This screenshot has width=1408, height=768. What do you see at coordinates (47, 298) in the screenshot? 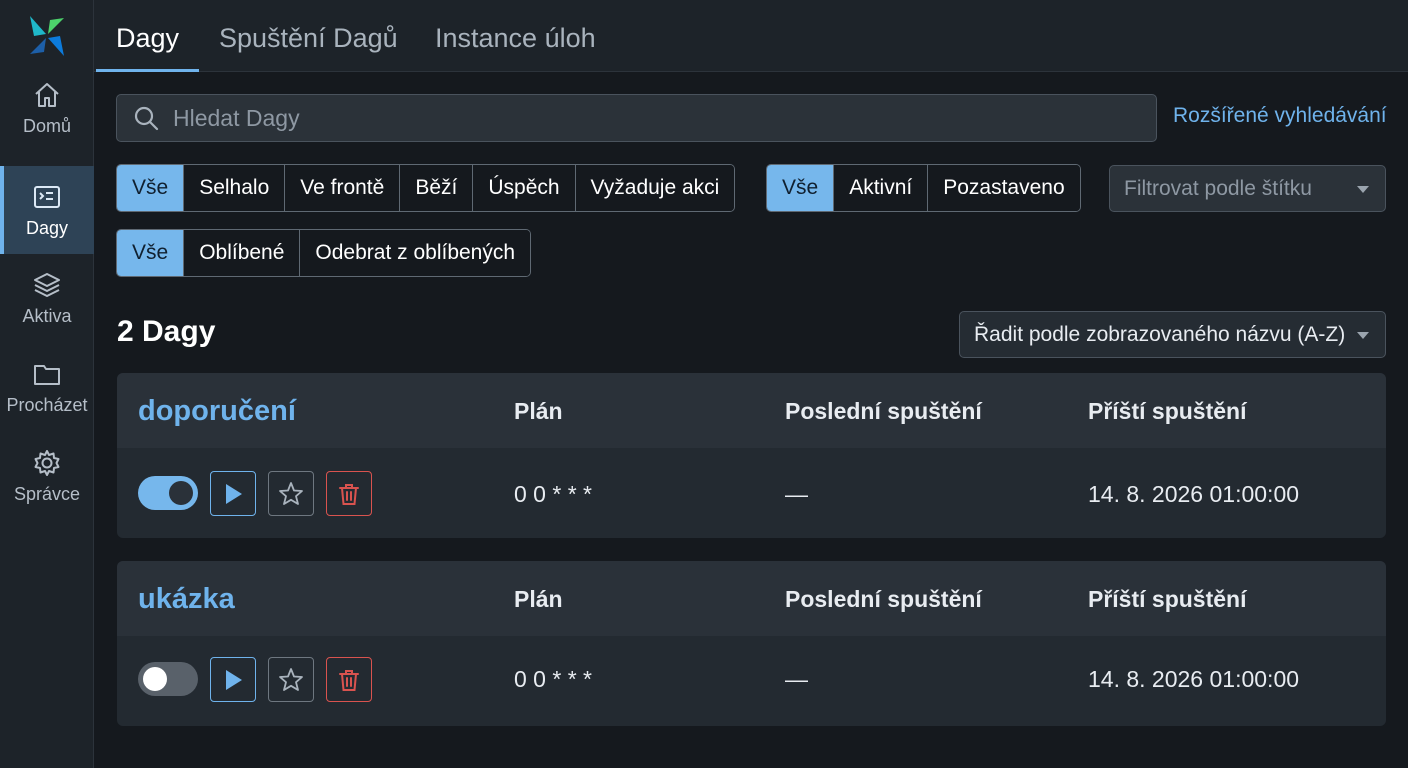
I see `nav-item-assets: Aktiva` at bounding box center [47, 298].